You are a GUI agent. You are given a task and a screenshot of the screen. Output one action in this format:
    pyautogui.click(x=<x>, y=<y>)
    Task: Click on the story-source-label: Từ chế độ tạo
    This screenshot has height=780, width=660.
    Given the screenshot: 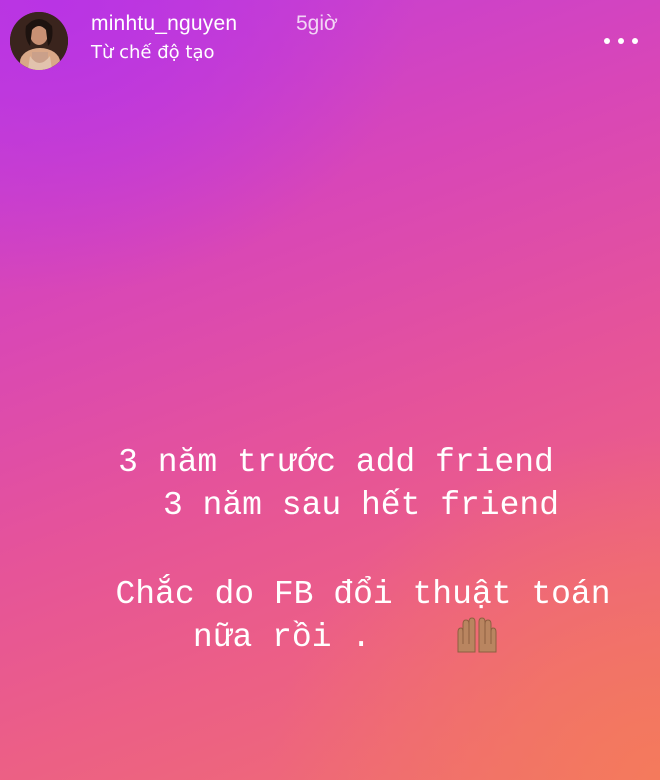 What is the action you would take?
    pyautogui.click(x=153, y=52)
    